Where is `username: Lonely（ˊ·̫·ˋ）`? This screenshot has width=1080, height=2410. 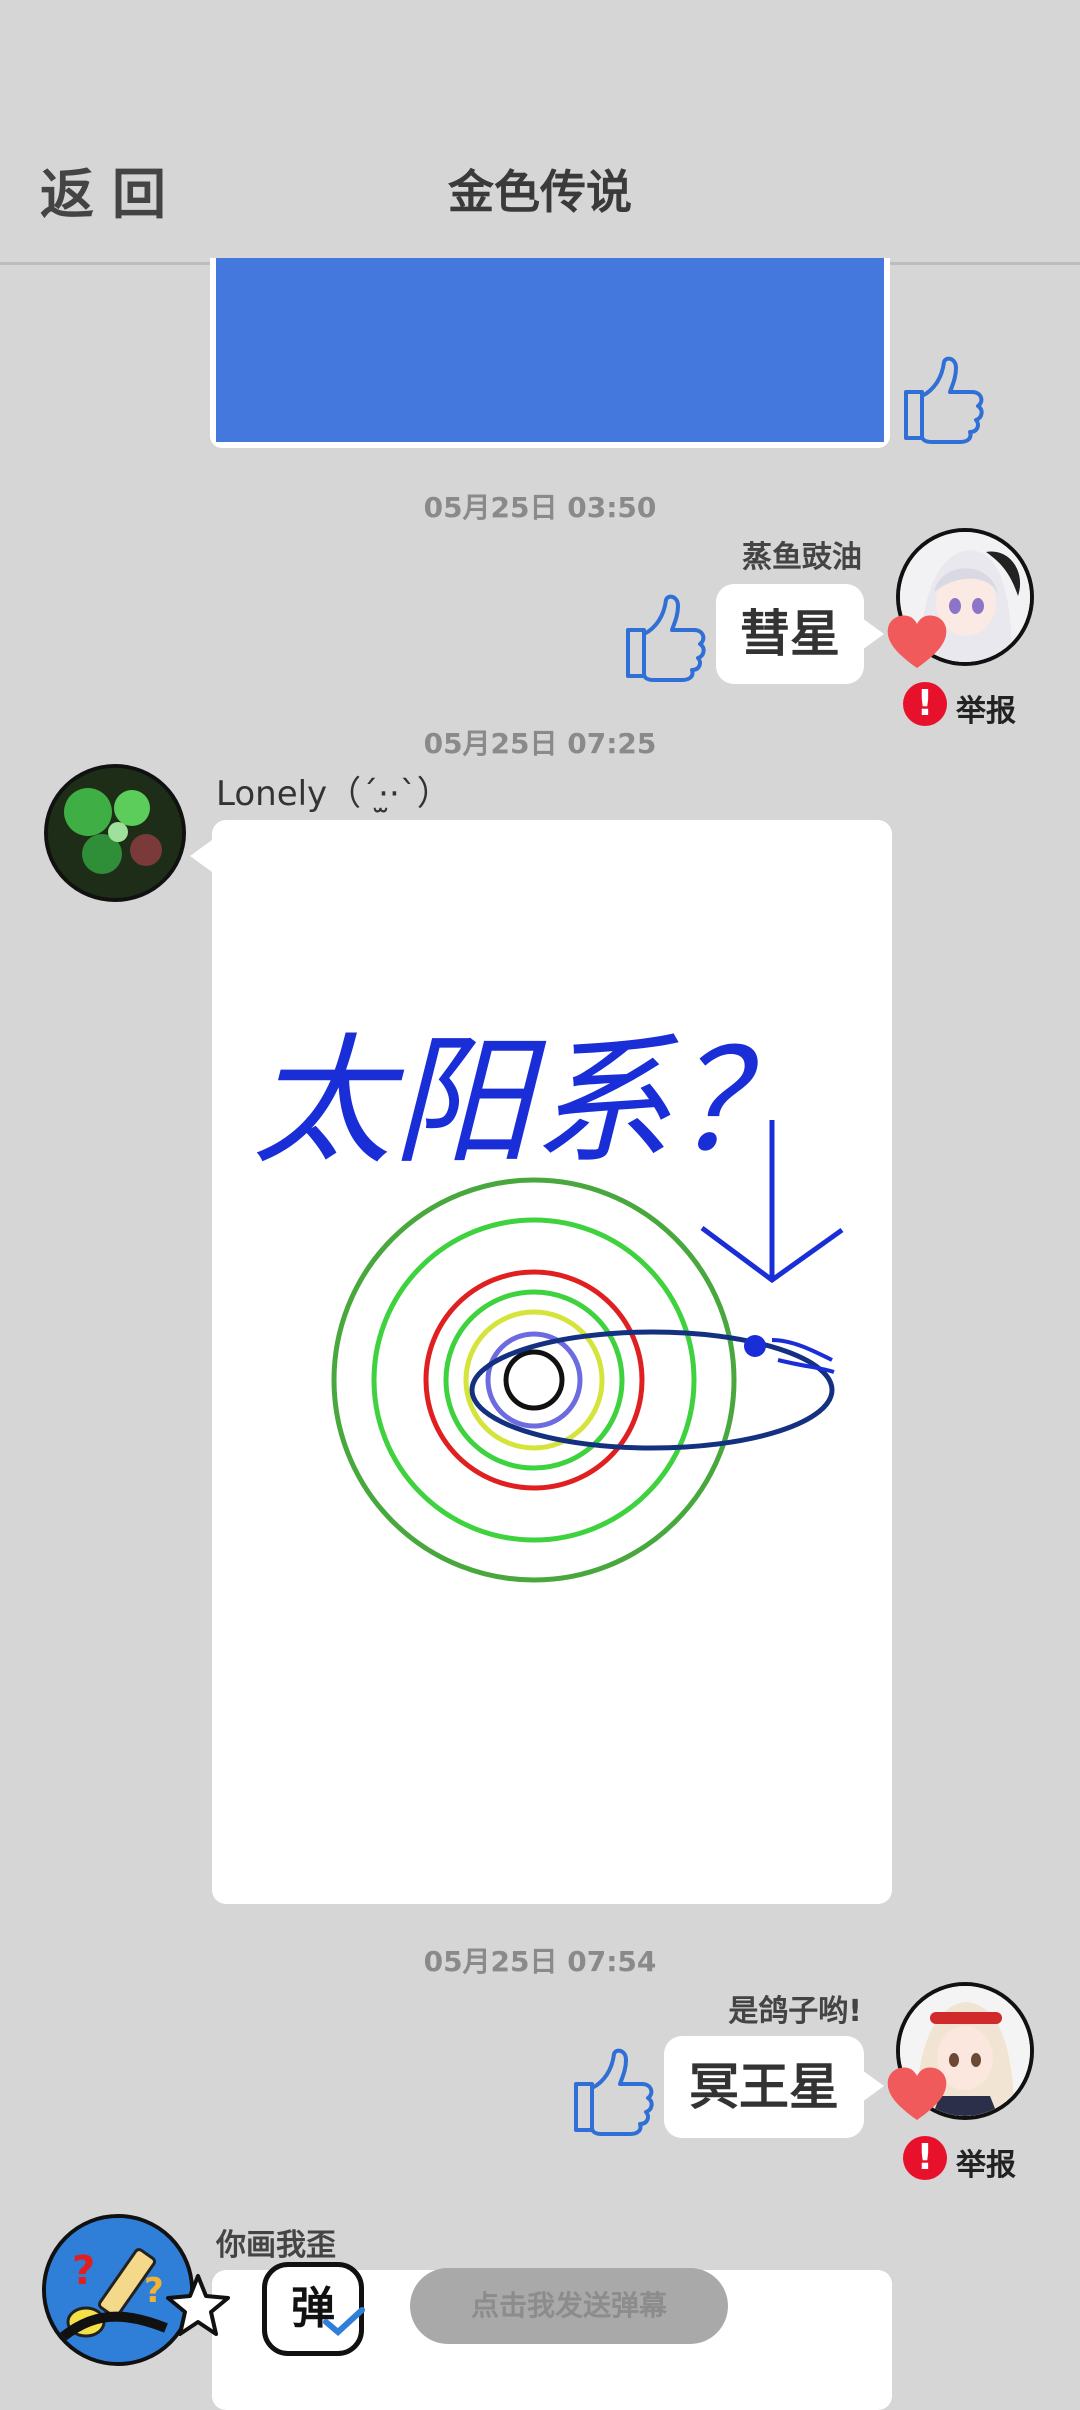
username: Lonely（ˊ·̫·ˋ） is located at coordinates (333, 794).